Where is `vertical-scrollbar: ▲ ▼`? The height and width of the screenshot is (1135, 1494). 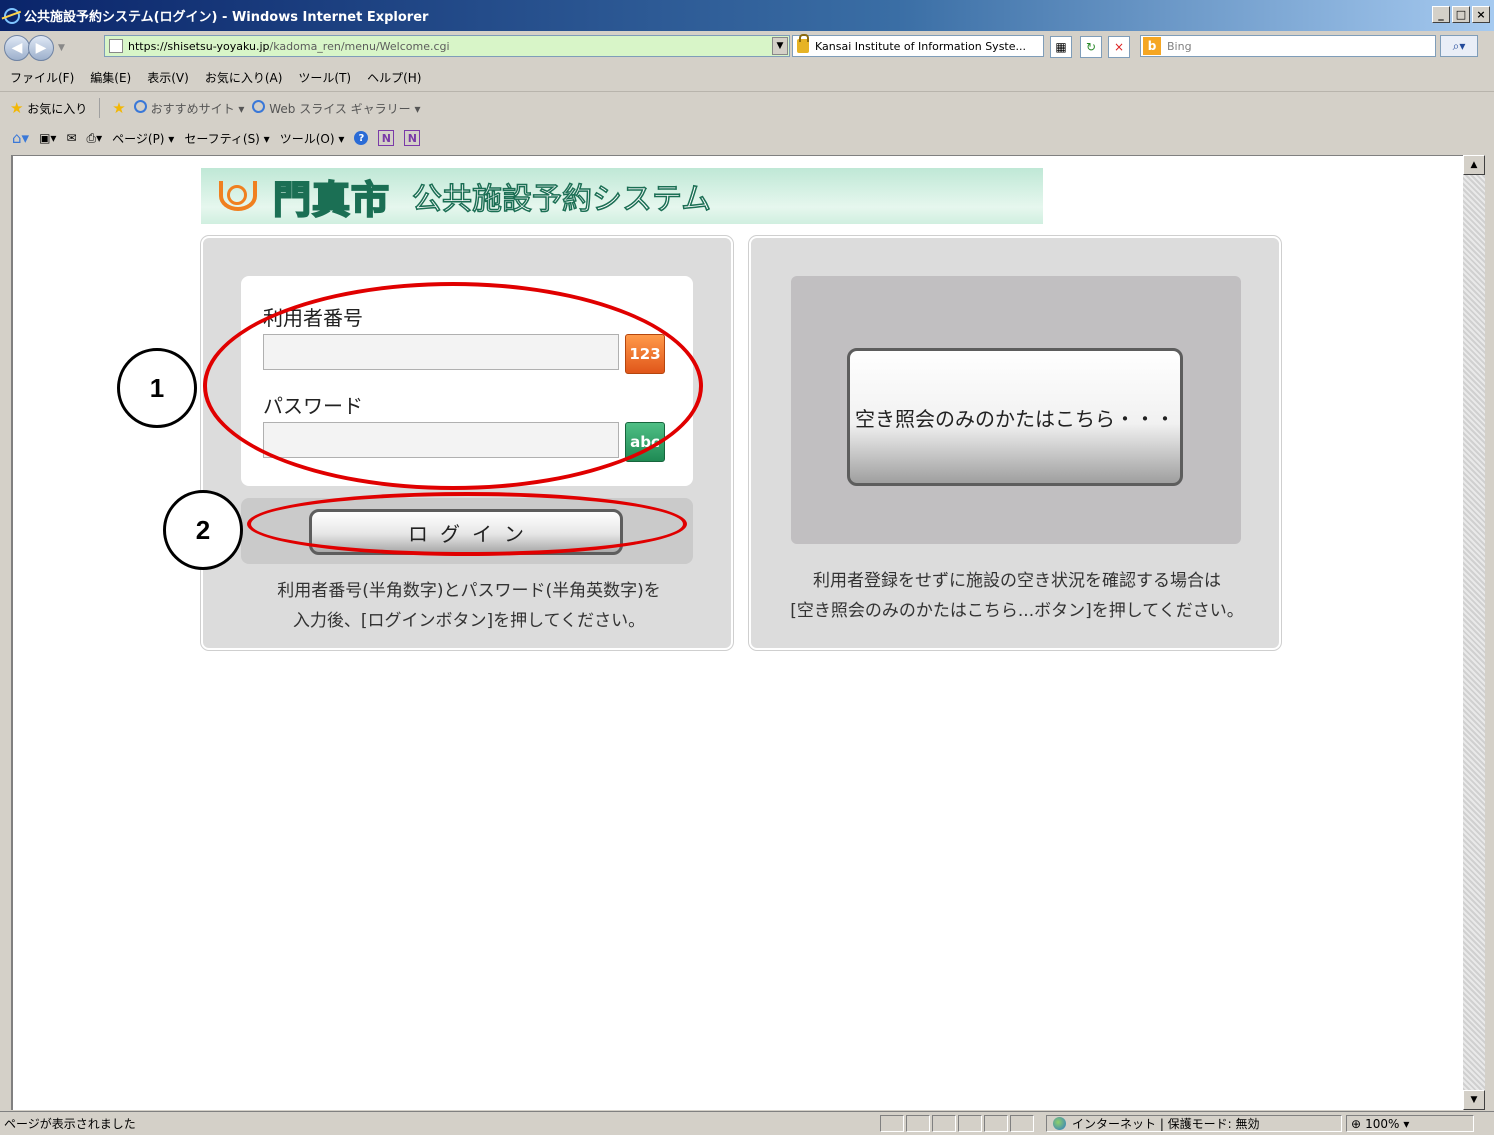
vertical-scrollbar: ▲ ▼ is located at coordinates (1474, 632).